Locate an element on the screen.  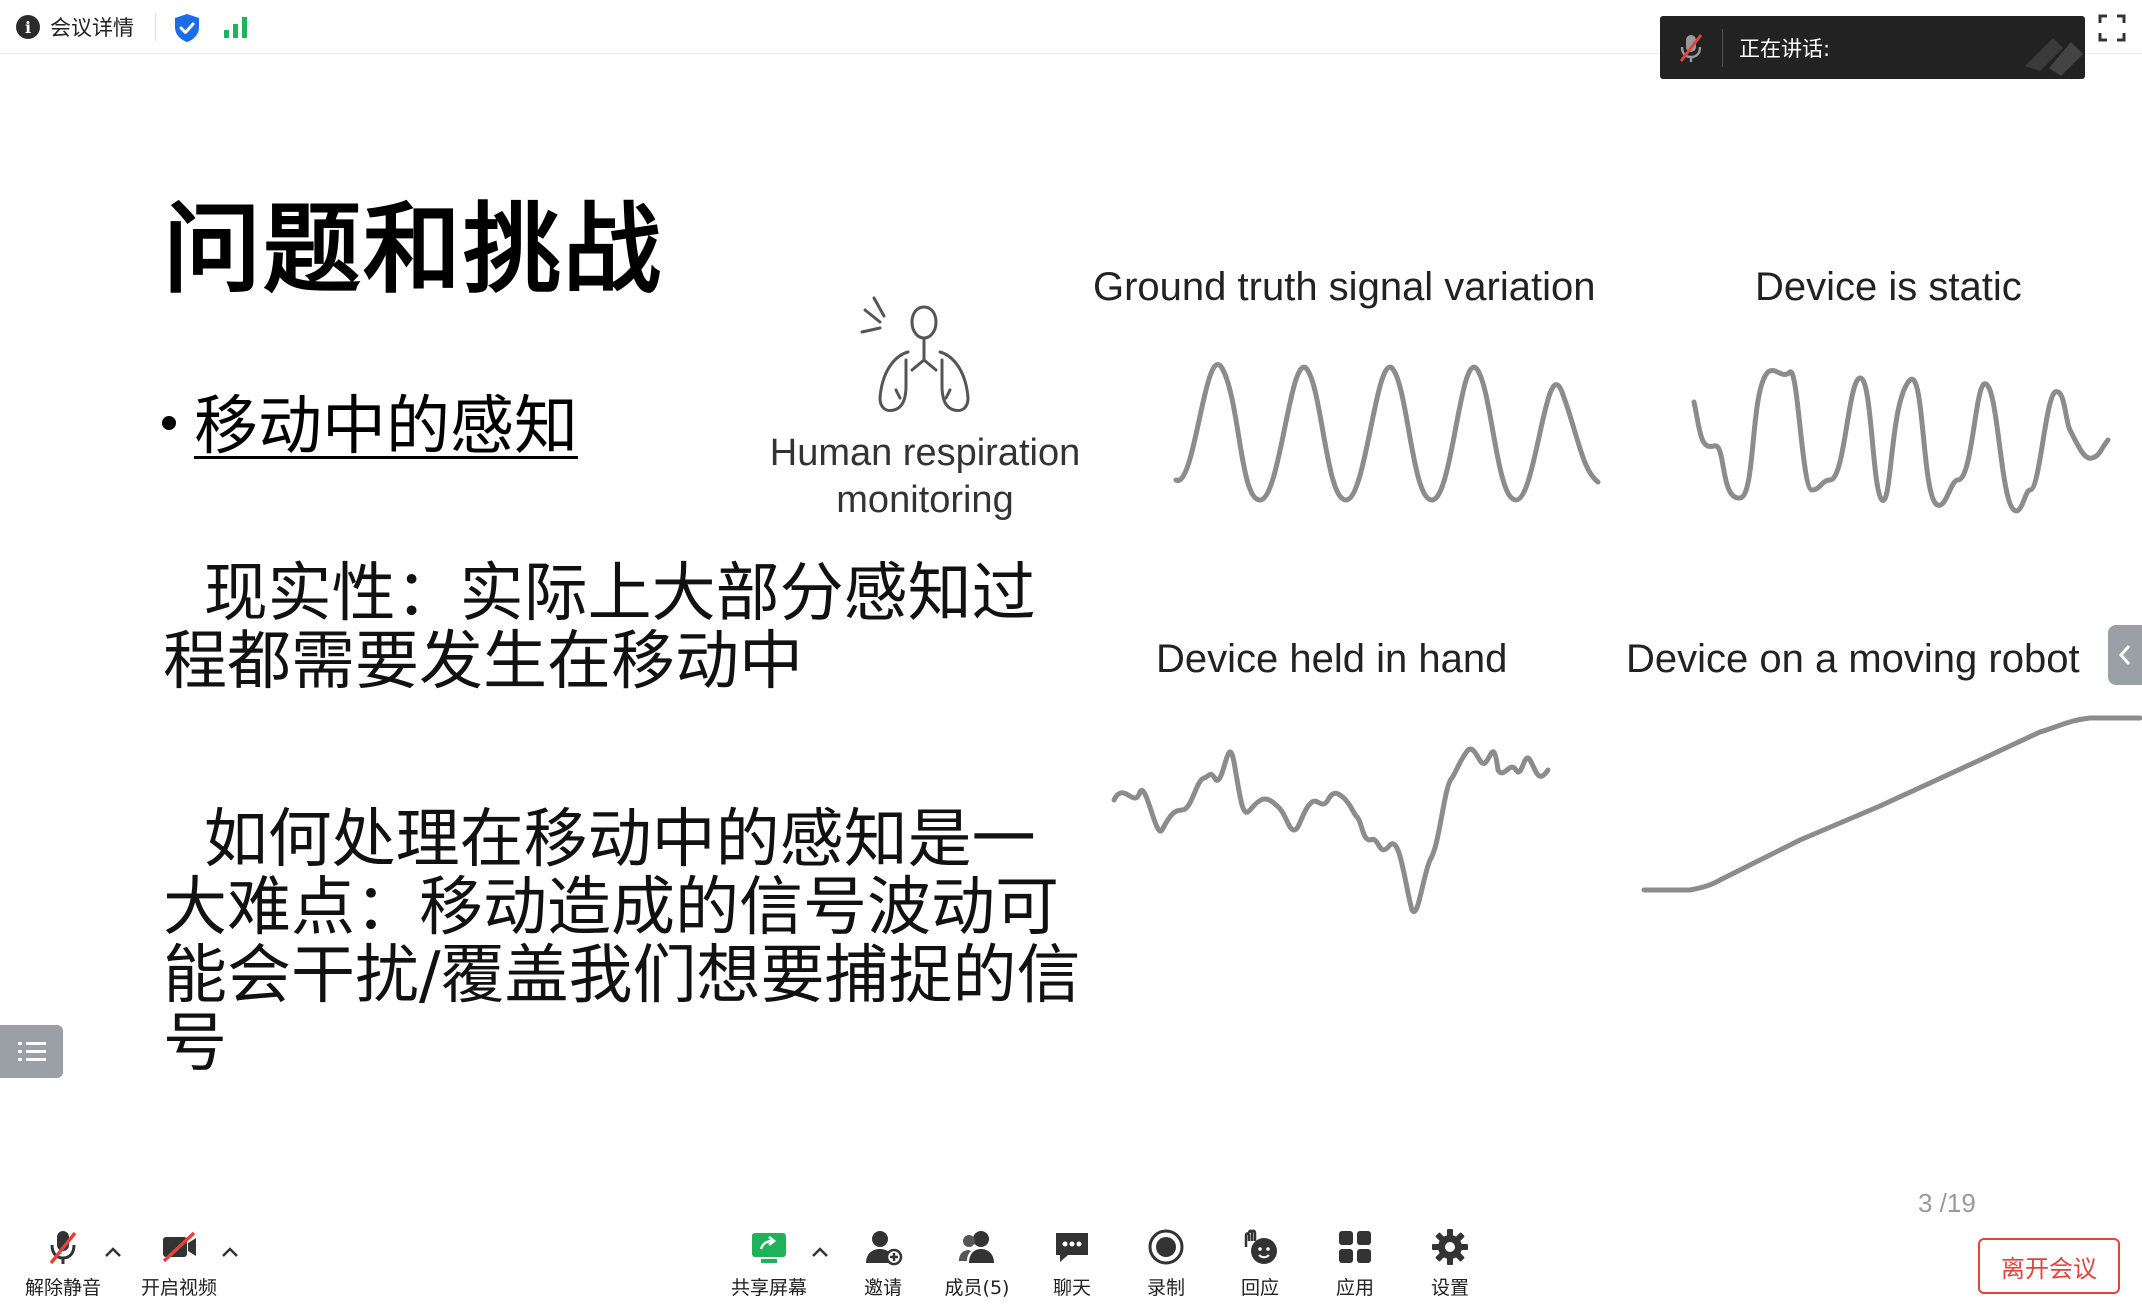
fullscreen-icon is located at coordinates (2112, 28).